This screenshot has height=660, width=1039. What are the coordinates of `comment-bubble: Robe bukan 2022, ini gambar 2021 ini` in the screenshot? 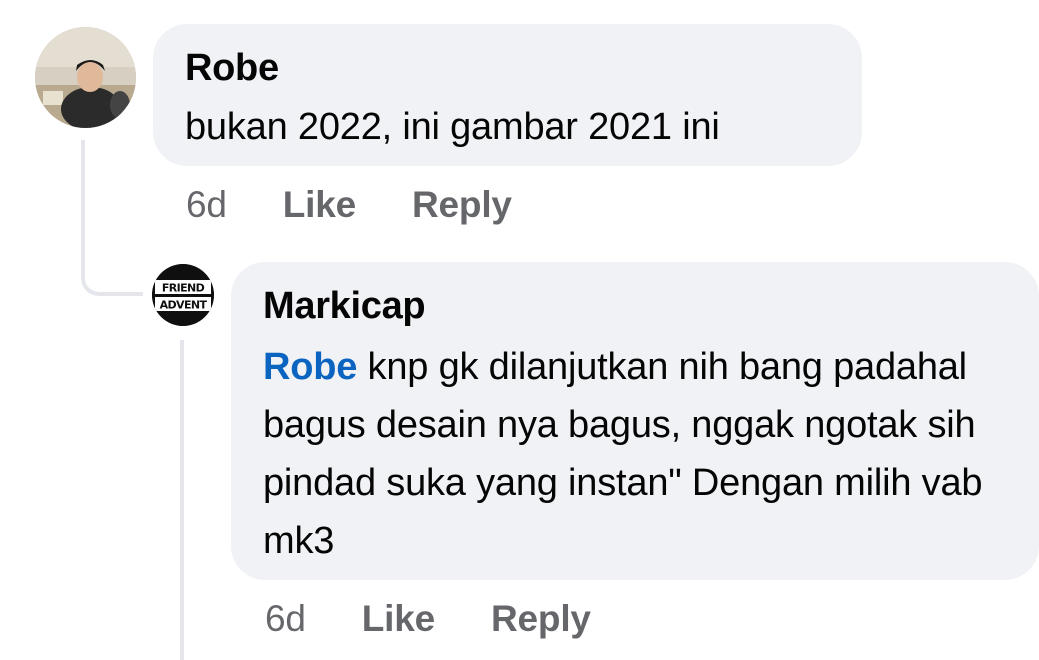 It's located at (507, 95).